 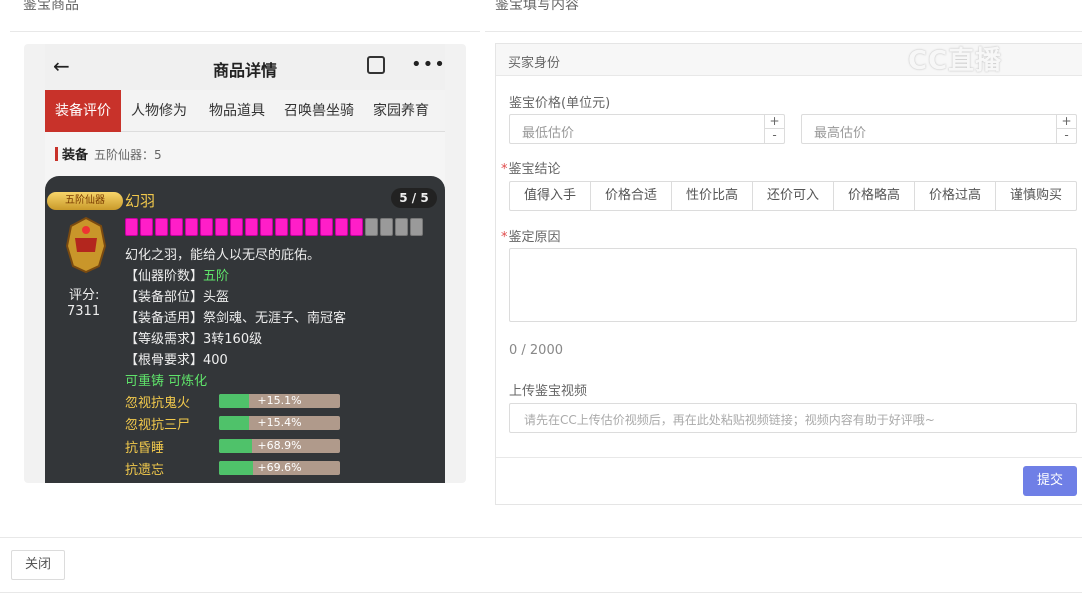 What do you see at coordinates (177, 276) in the screenshot?
I see `item-line: 【仙器阶数】五阶` at bounding box center [177, 276].